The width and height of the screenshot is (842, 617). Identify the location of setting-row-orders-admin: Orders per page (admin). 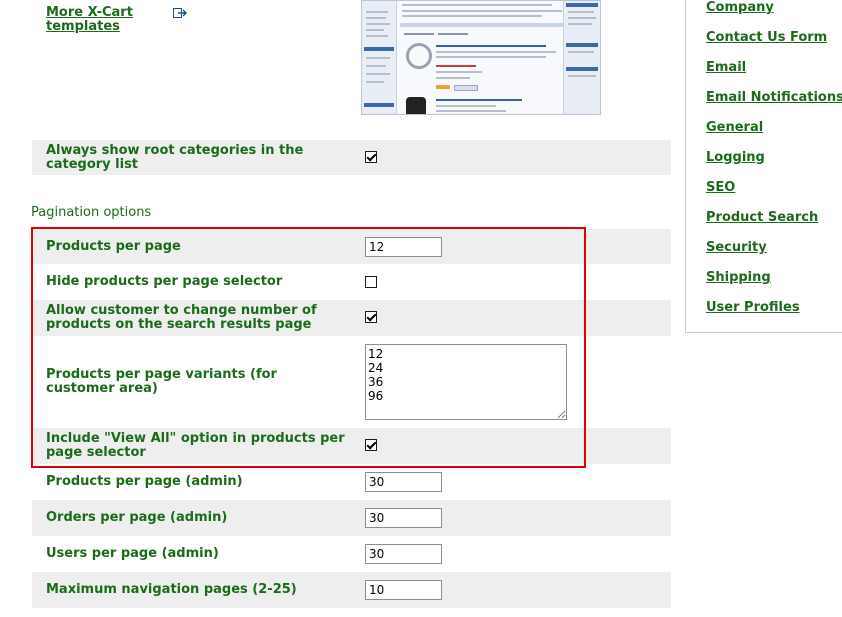
(351, 518).